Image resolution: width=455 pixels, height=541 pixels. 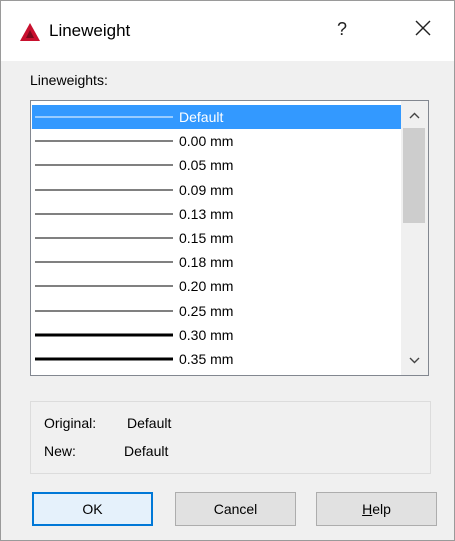 What do you see at coordinates (414, 238) in the screenshot?
I see `vertical-scrollbar` at bounding box center [414, 238].